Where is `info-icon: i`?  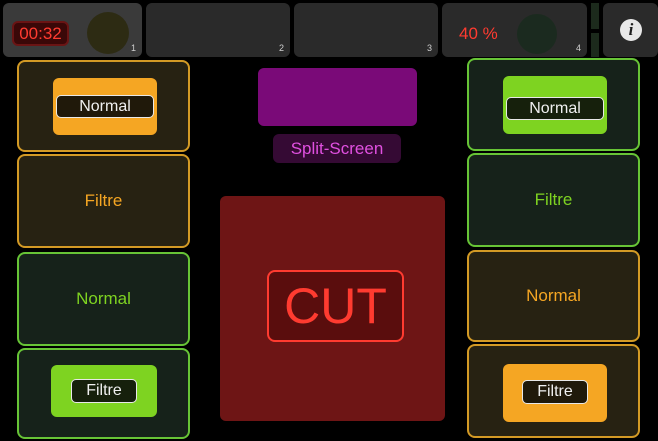 info-icon: i is located at coordinates (631, 30).